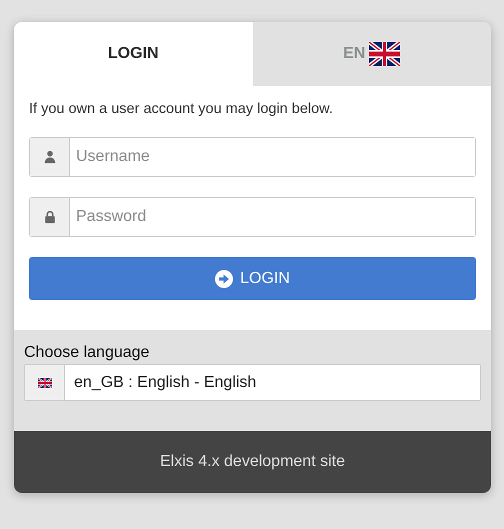 This screenshot has width=504, height=529. Describe the element at coordinates (252, 217) in the screenshot. I see `password-field: Password` at that location.